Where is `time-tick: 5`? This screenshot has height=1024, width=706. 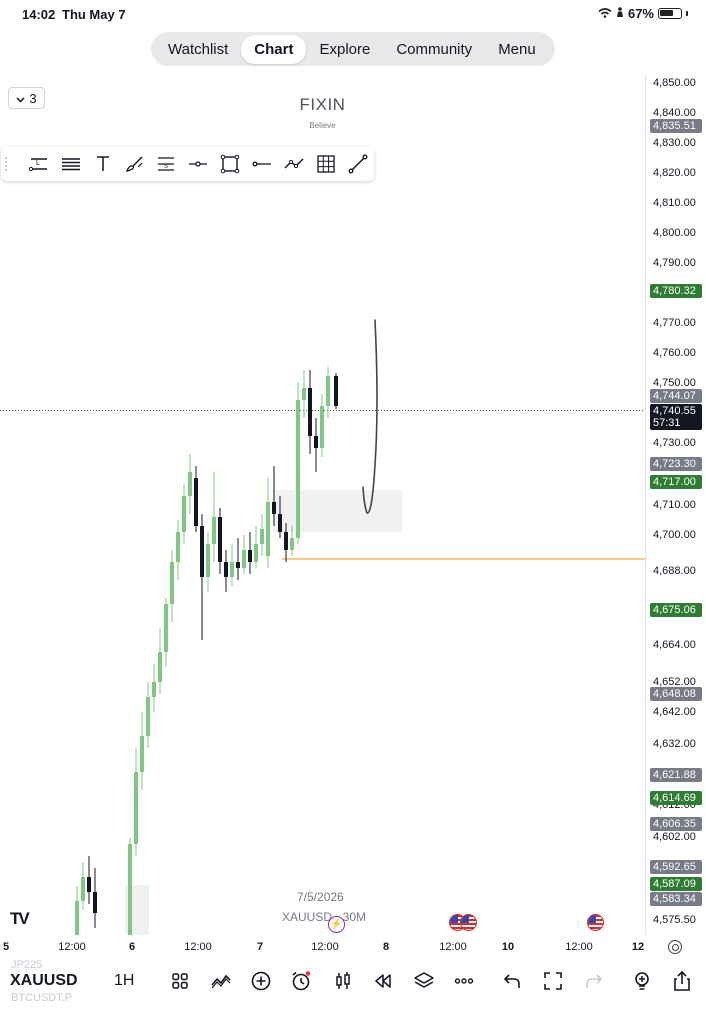 time-tick: 5 is located at coordinates (6, 947).